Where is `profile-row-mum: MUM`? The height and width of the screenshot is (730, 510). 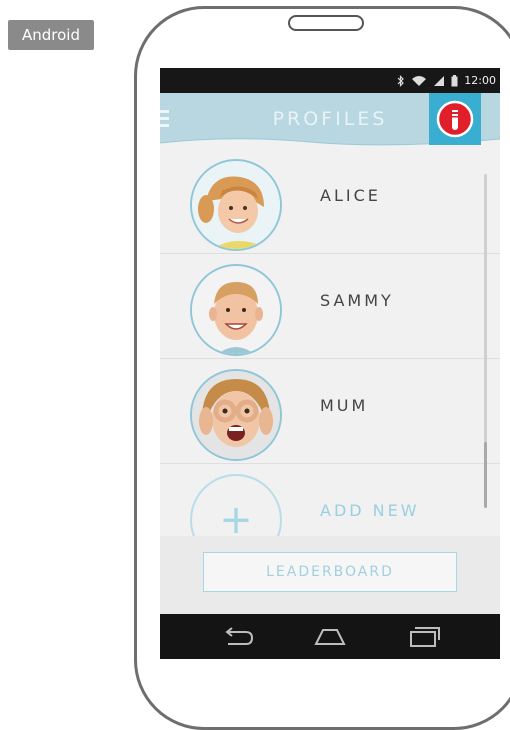 profile-row-mum: MUM is located at coordinates (330, 411).